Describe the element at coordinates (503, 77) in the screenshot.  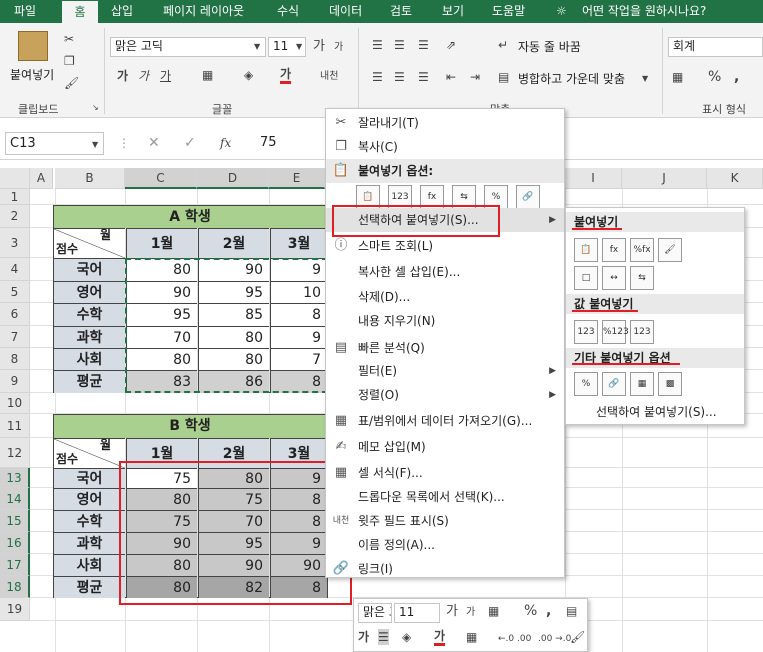
I see `merge-icon: ▤` at that location.